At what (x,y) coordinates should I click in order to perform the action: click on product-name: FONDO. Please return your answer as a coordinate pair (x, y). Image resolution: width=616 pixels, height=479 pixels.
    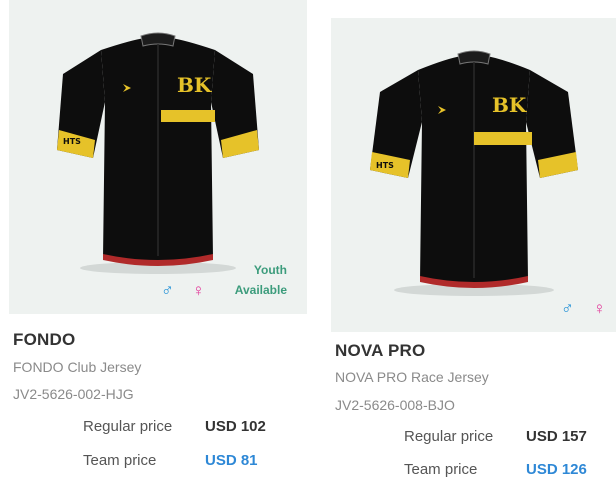
    Looking at the image, I should click on (44, 340).